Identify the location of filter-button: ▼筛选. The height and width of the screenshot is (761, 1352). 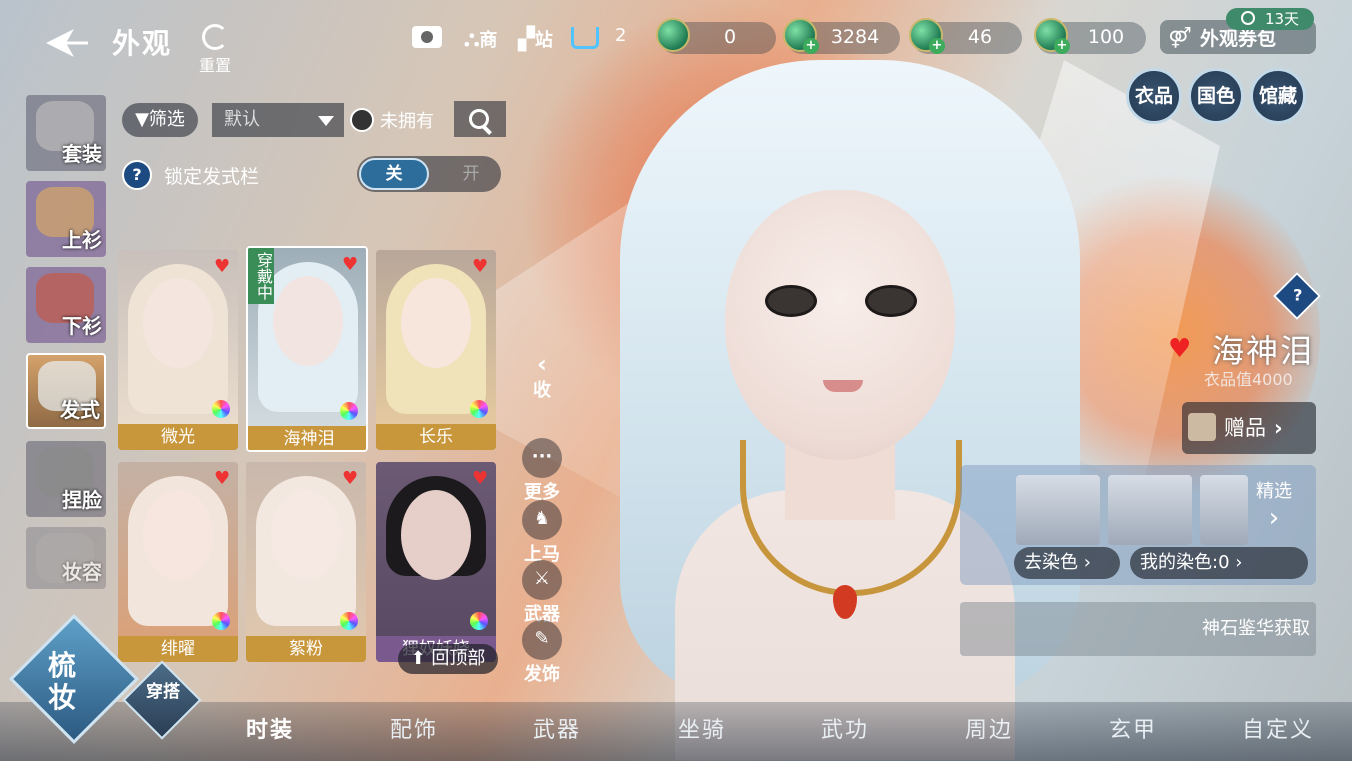
(160, 120).